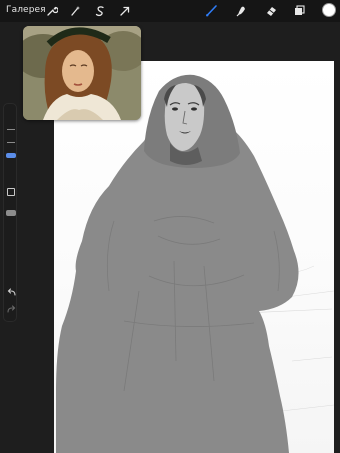 This screenshot has width=340, height=453. I want to click on redo-icon, so click(11, 309).